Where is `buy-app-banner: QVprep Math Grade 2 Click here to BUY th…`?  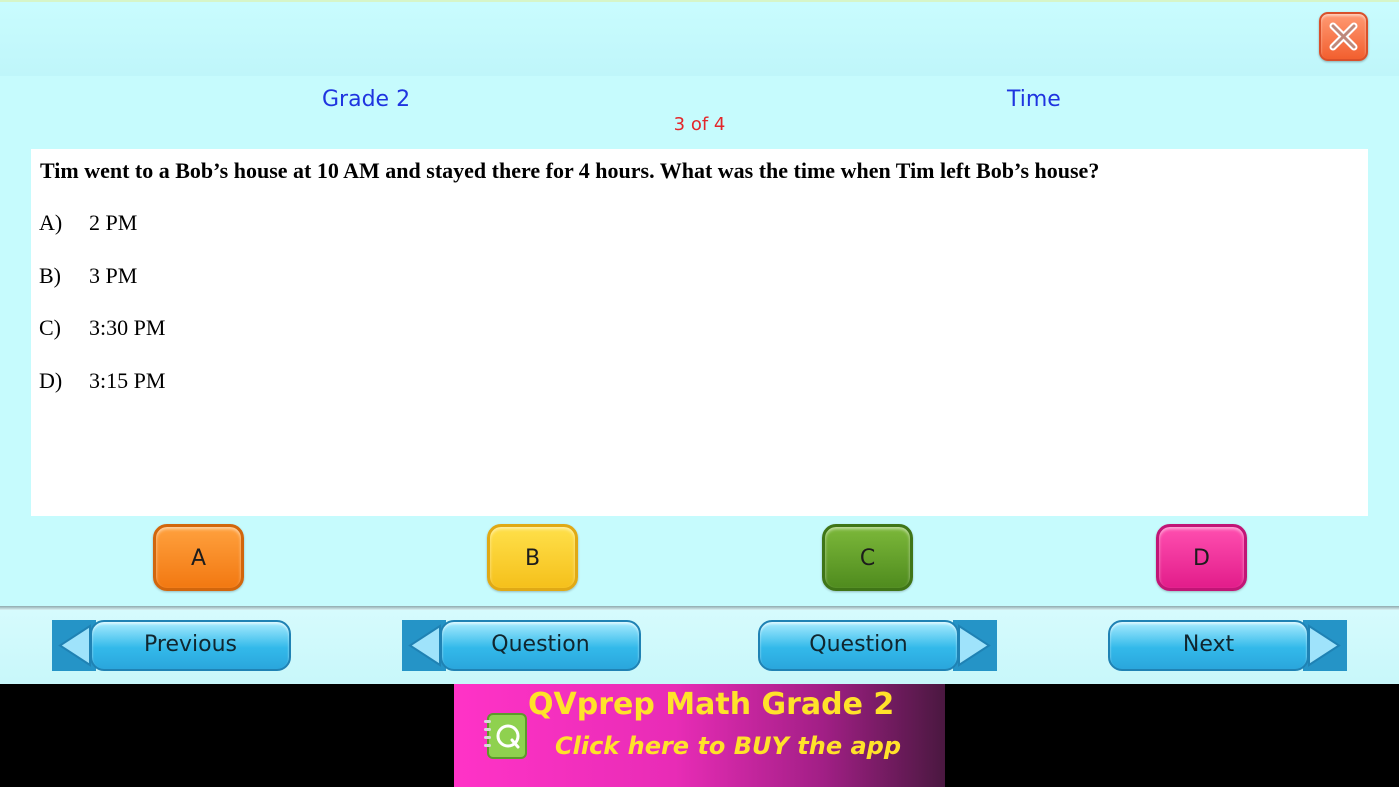 buy-app-banner: QVprep Math Grade 2 Click here to BUY th… is located at coordinates (699, 735).